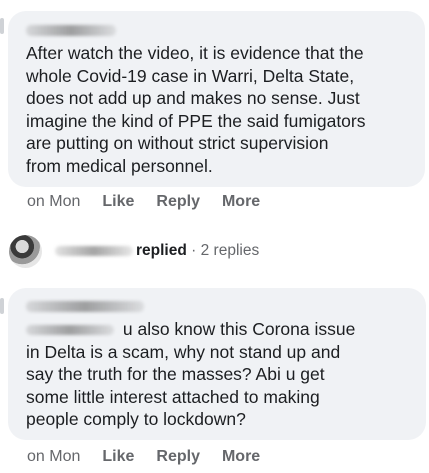 The height and width of the screenshot is (473, 429). I want to click on reply-count: 2 replies, so click(230, 250).